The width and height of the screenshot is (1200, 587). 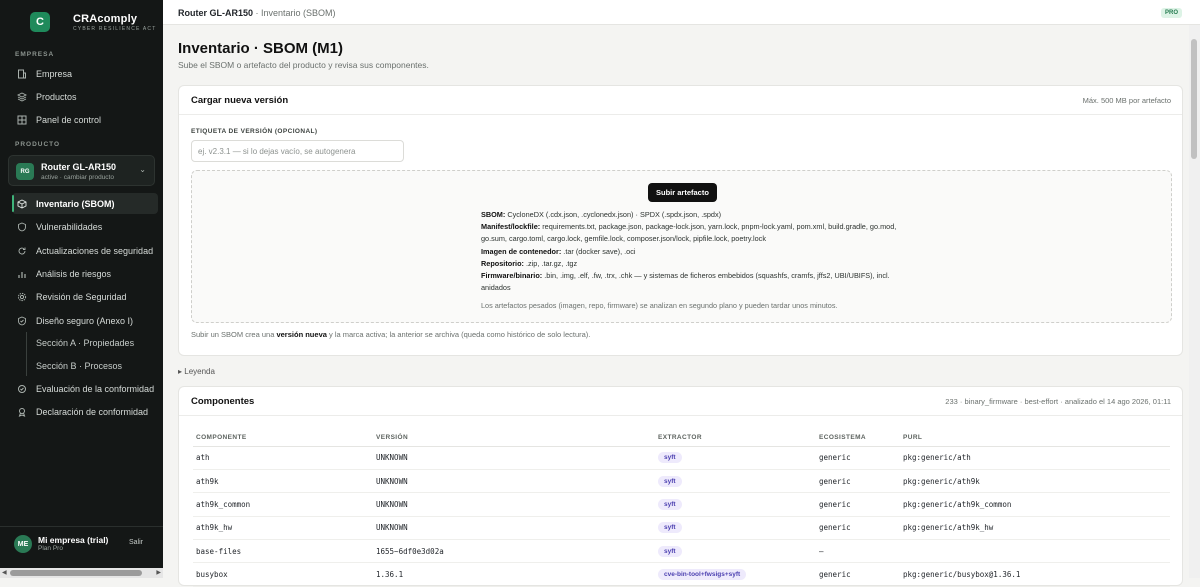 What do you see at coordinates (283, 458) in the screenshot?
I see `cell-name: ath` at bounding box center [283, 458].